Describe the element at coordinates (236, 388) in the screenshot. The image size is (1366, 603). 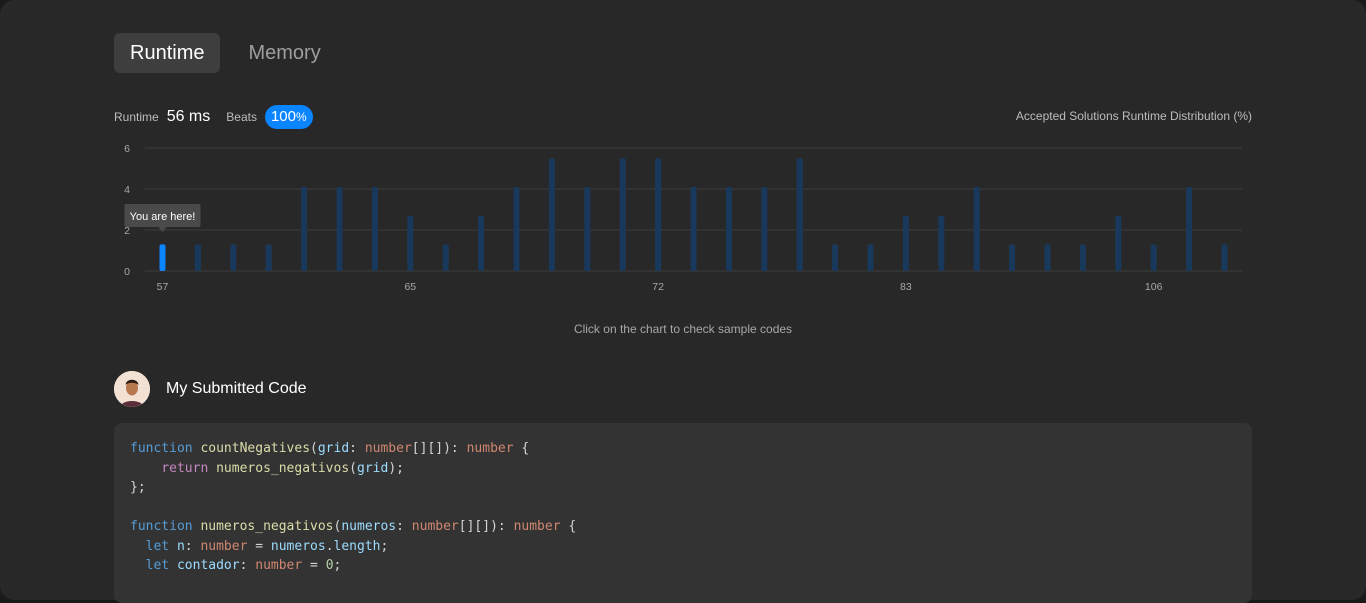
I see `submitted-code-title: My Submitted Code` at that location.